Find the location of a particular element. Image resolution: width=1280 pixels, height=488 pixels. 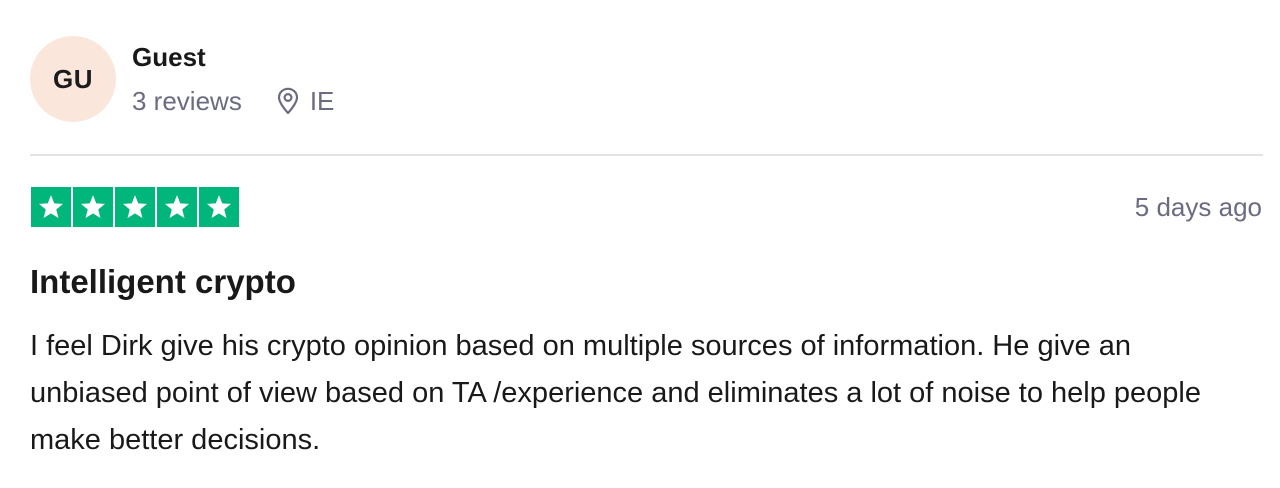

review-date: 5 days ago is located at coordinates (1198, 207).